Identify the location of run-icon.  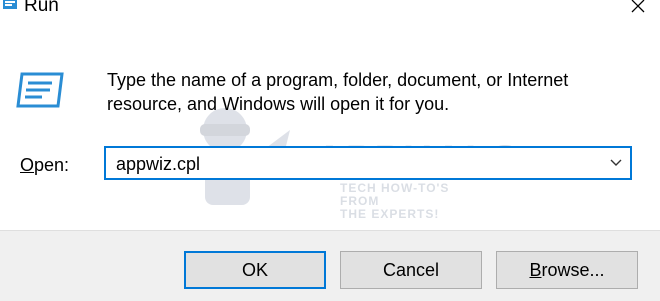
(10, 6).